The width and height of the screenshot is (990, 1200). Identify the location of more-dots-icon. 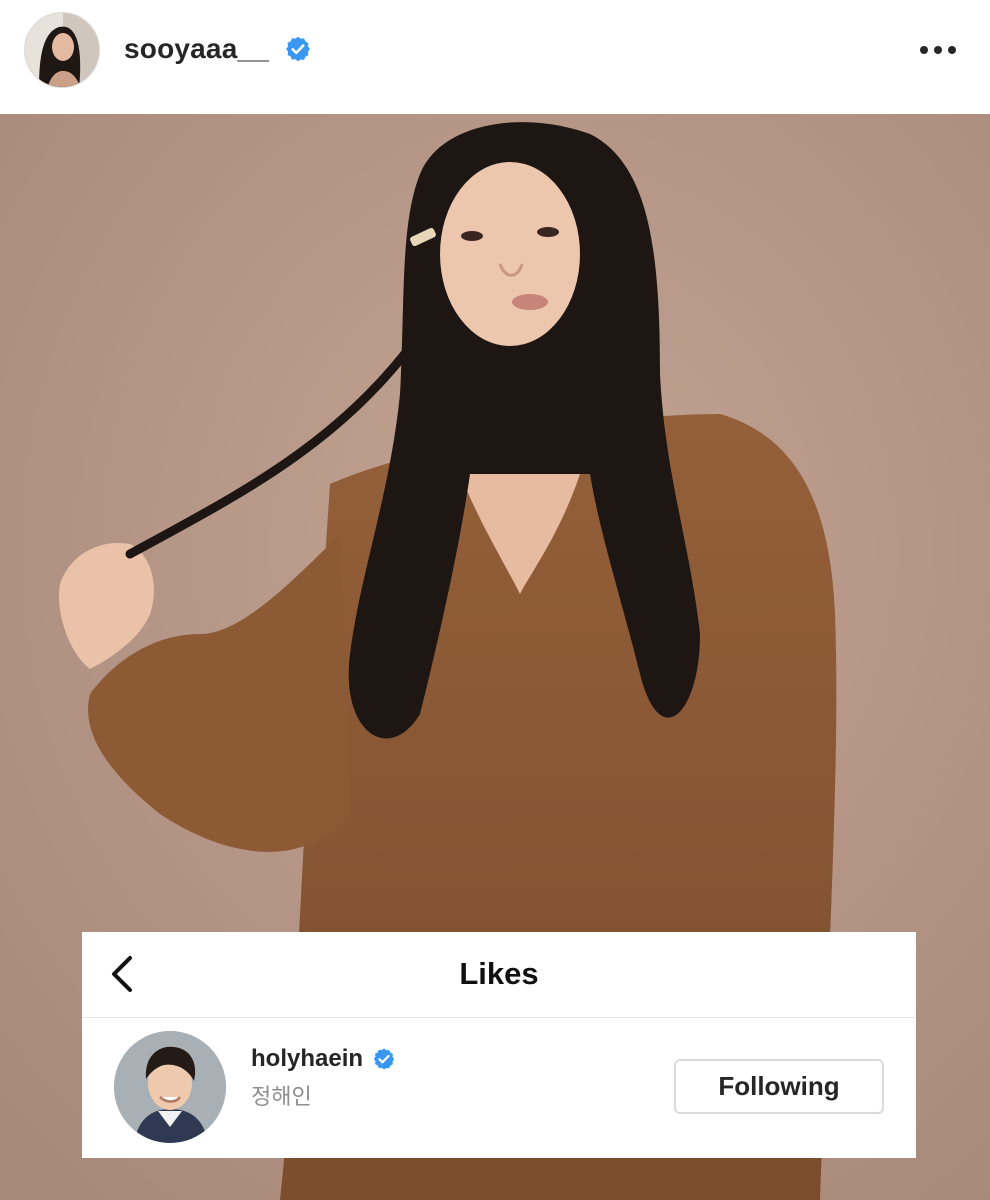
(938, 50).